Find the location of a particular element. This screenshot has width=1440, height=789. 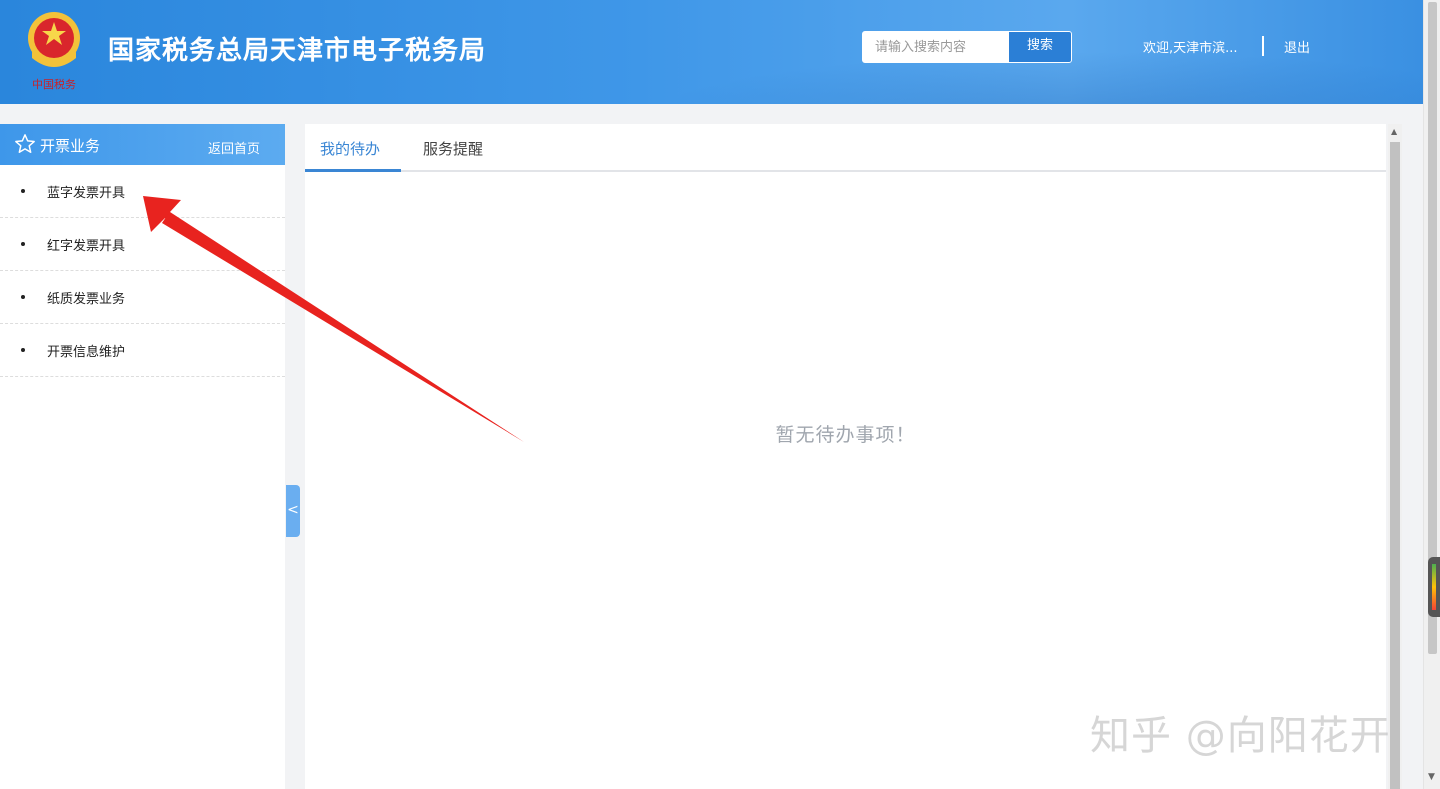

search-box: 搜索 is located at coordinates (967, 47).